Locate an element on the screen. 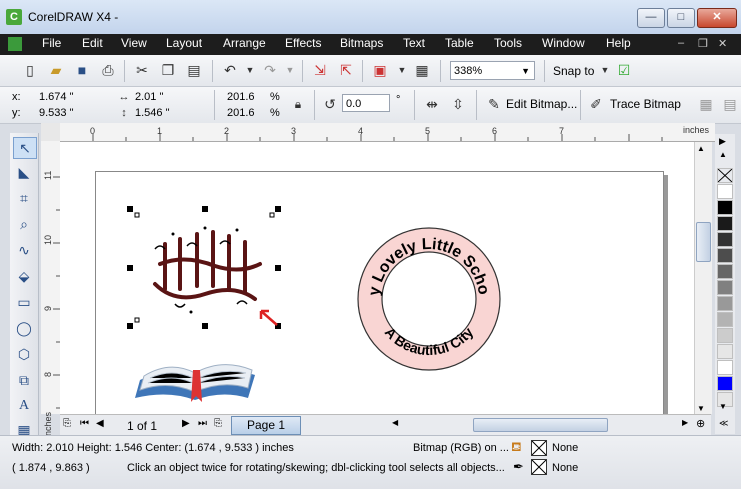 Image resolution: width=741 pixels, height=489 pixels. export-icon: ⇱ is located at coordinates (346, 70).